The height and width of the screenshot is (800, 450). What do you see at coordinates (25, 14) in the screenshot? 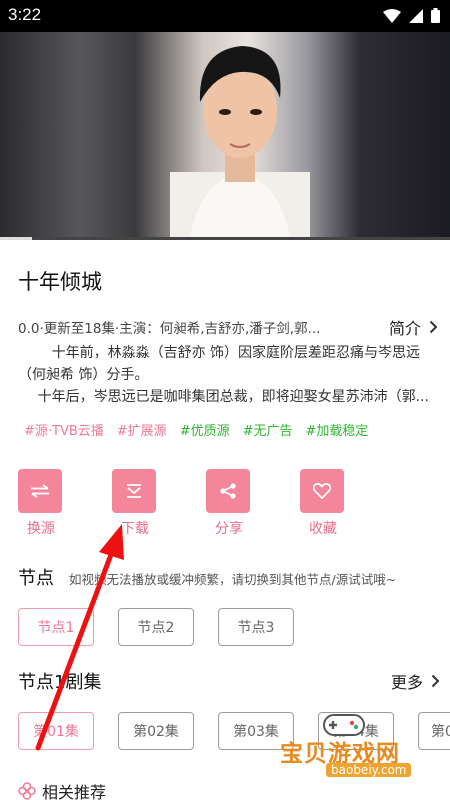
I see `status-time: 3:22` at bounding box center [25, 14].